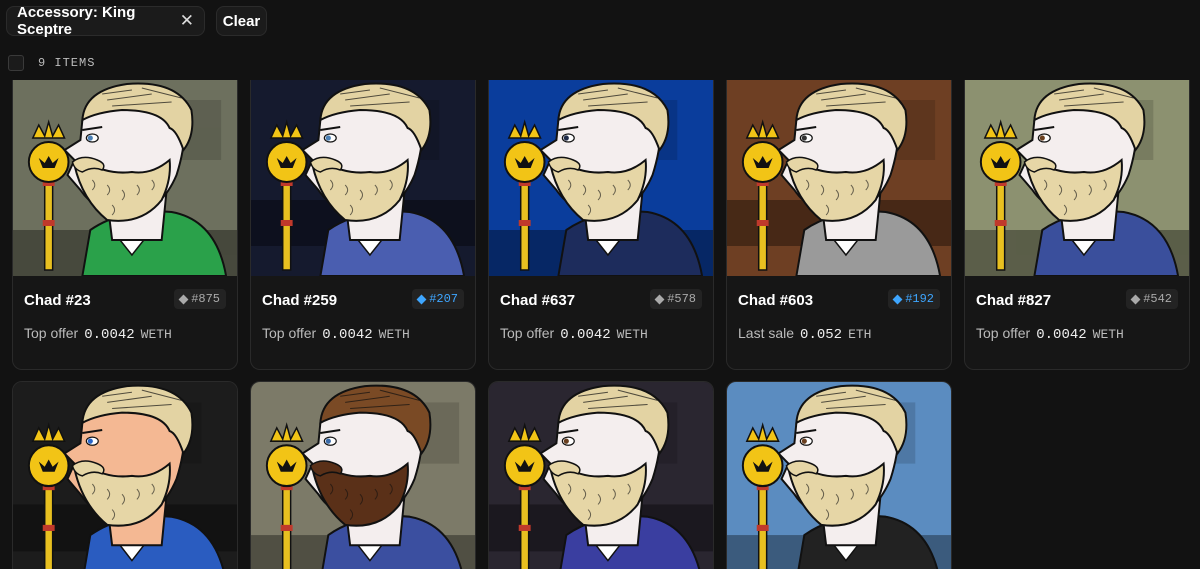 The height and width of the screenshot is (569, 1200). I want to click on rarity-rank: #542, so click(1157, 299).